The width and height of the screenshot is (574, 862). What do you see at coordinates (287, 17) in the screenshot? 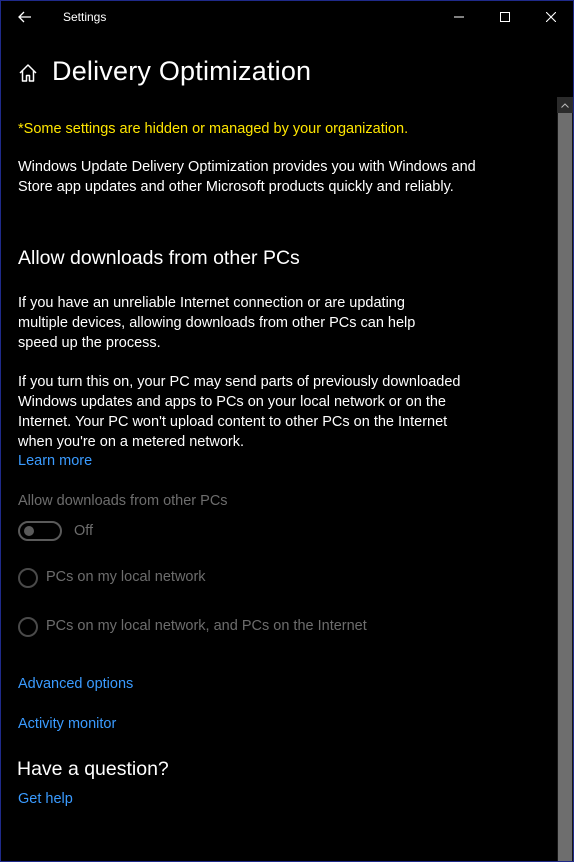
I see `title-bar: Settings` at bounding box center [287, 17].